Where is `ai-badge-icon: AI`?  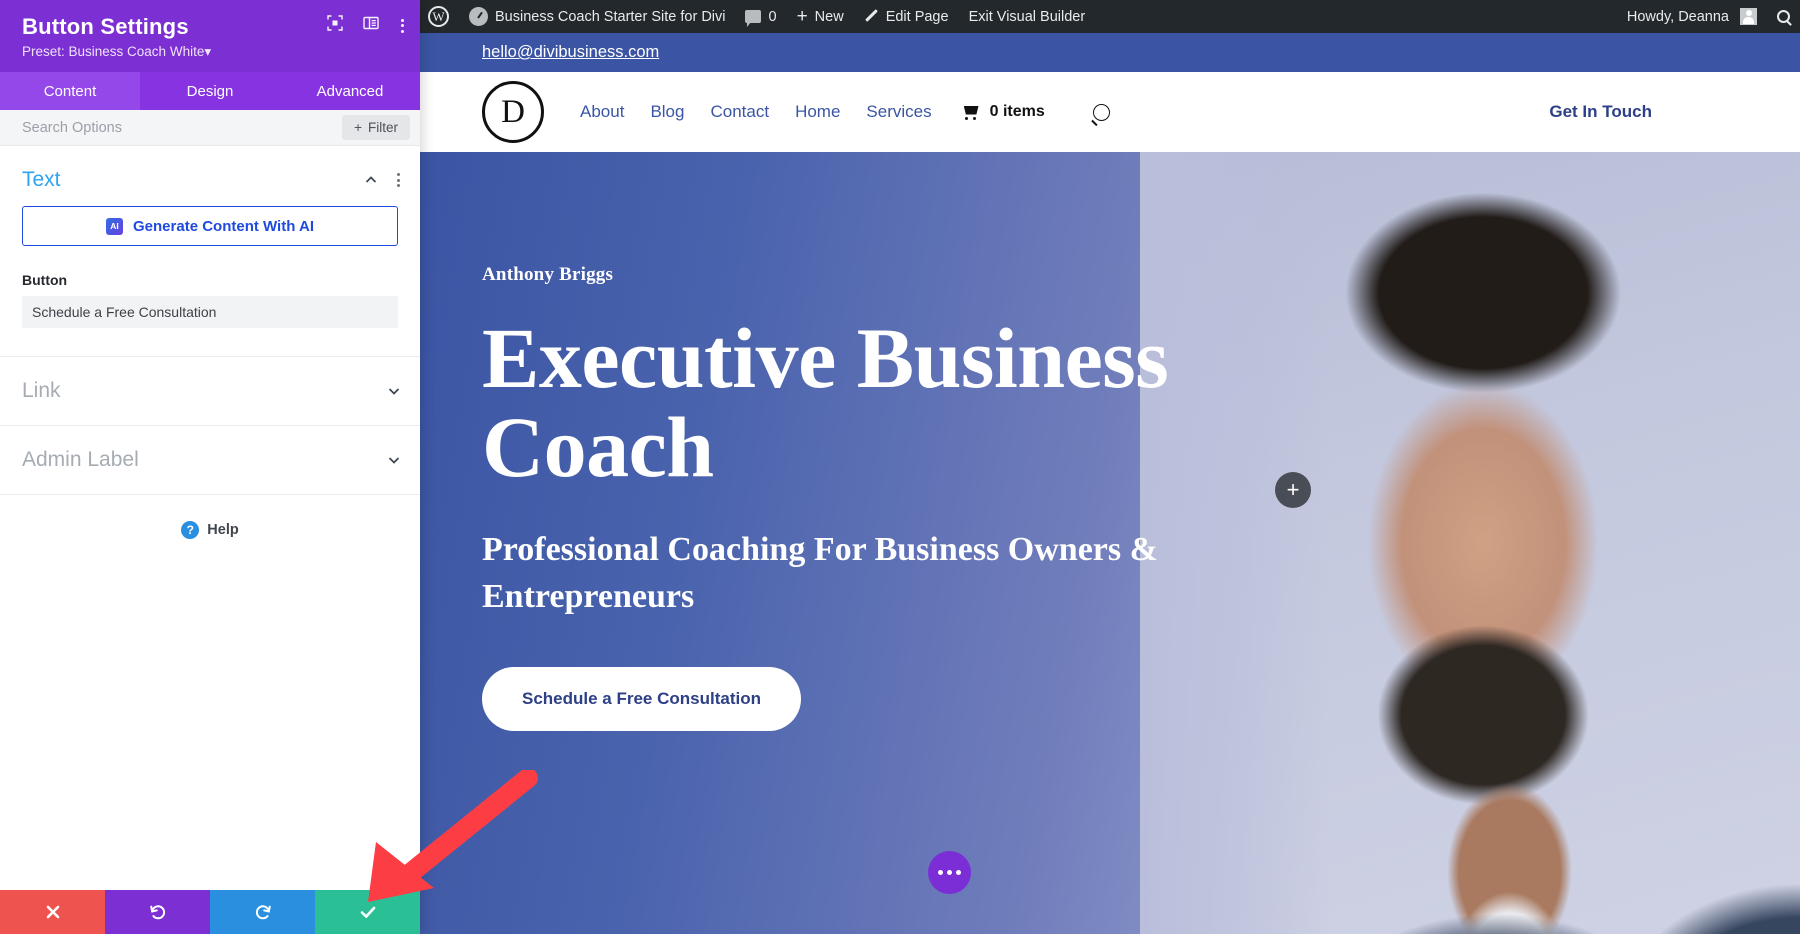
ai-badge-icon: AI is located at coordinates (114, 226).